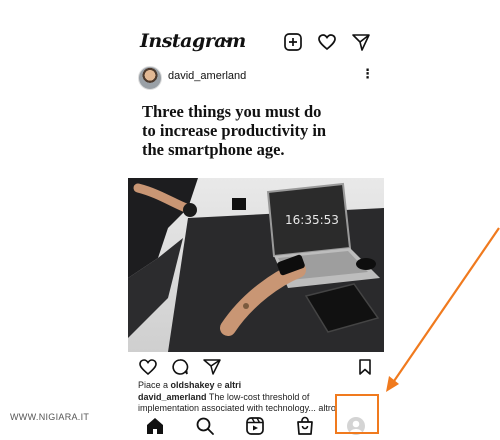 Image resolution: width=500 pixels, height=440 pixels. Describe the element at coordinates (148, 367) in the screenshot. I see `like-icon` at that location.